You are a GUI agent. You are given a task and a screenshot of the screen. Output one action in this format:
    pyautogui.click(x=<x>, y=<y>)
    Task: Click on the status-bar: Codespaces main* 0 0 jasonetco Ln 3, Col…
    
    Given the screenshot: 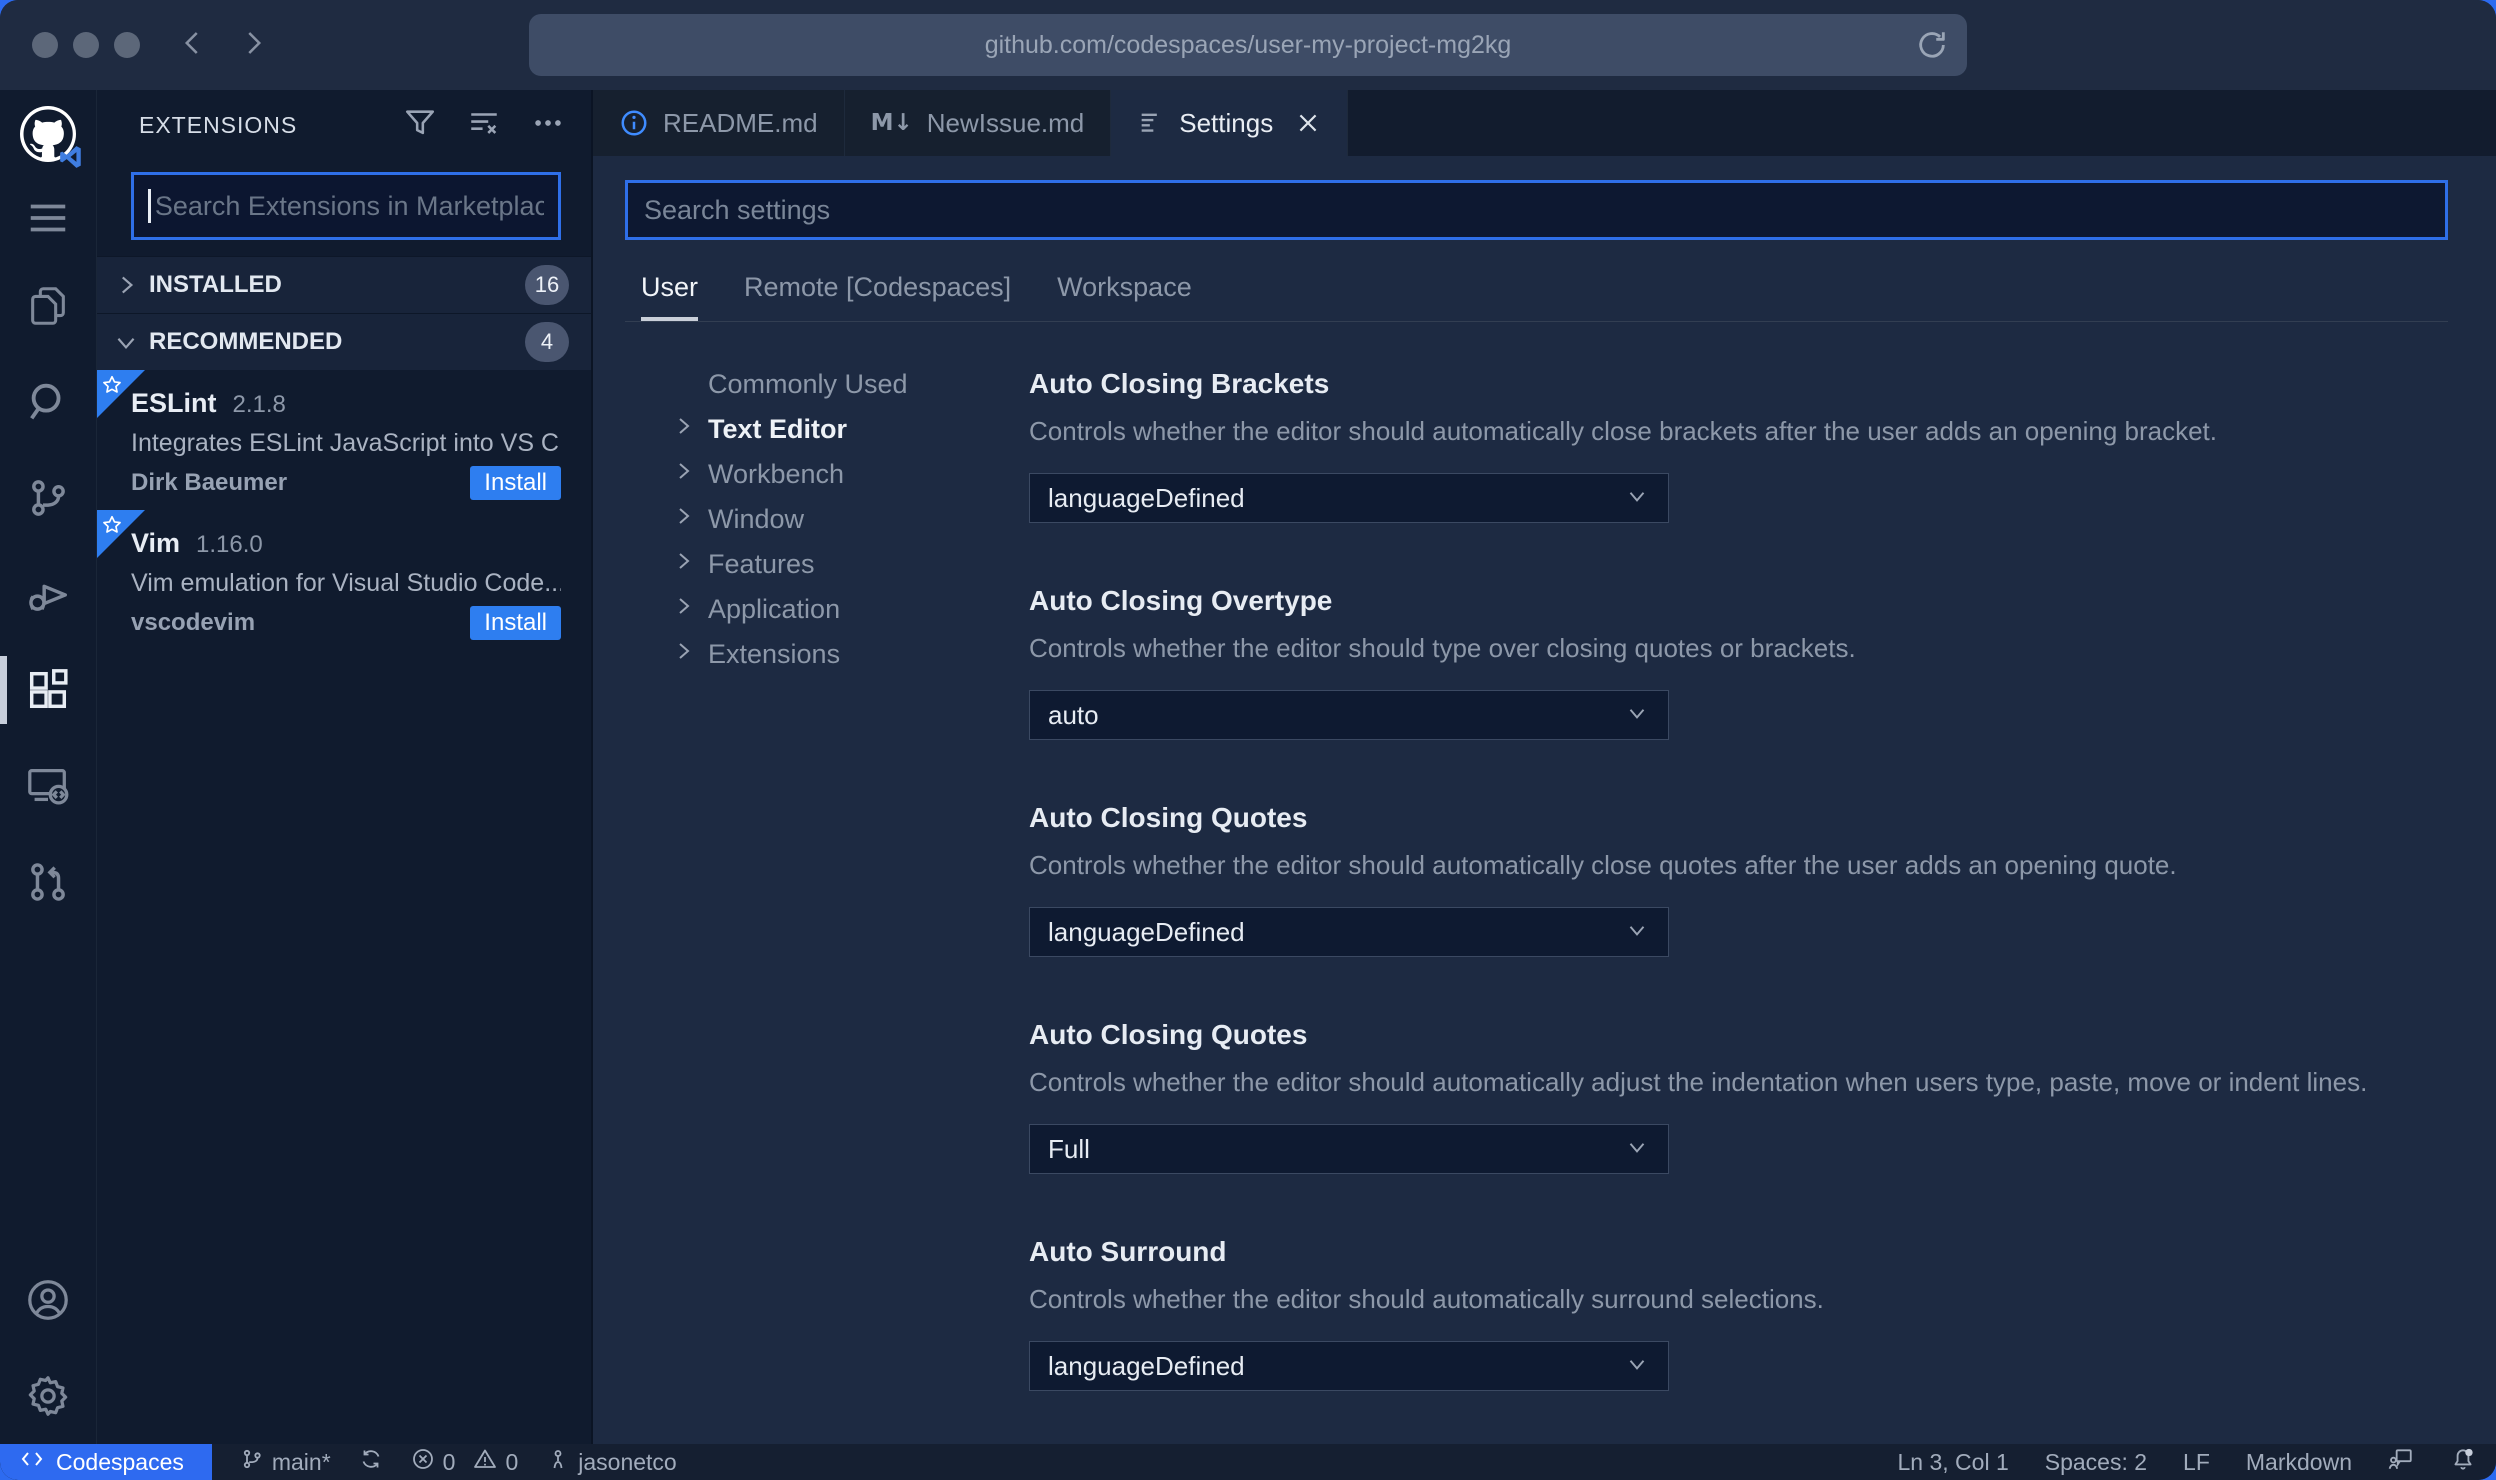 What is the action you would take?
    pyautogui.click(x=1248, y=1462)
    